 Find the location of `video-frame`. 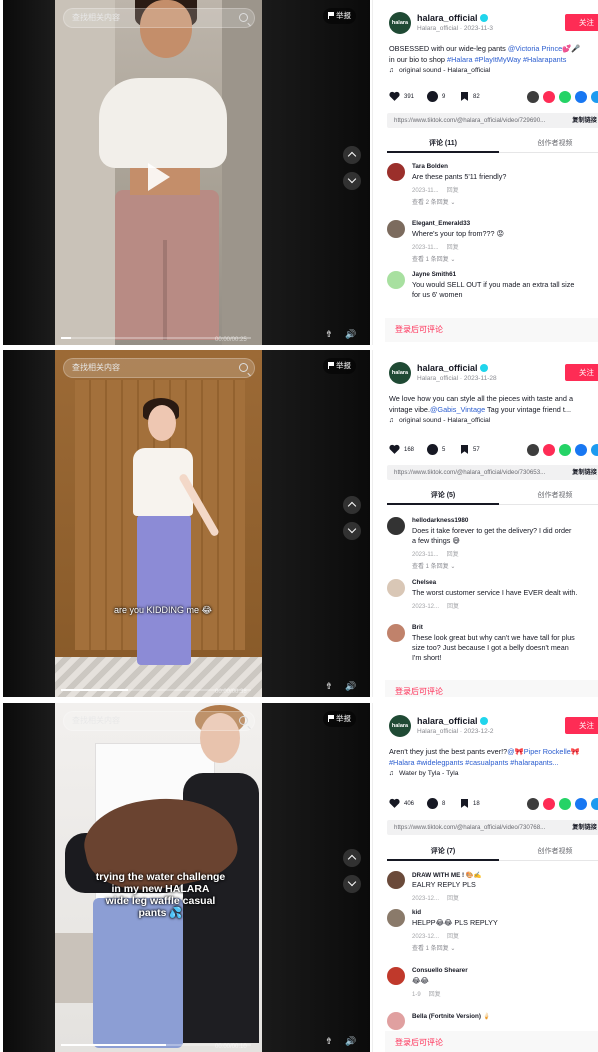

video-frame is located at coordinates (158, 523).